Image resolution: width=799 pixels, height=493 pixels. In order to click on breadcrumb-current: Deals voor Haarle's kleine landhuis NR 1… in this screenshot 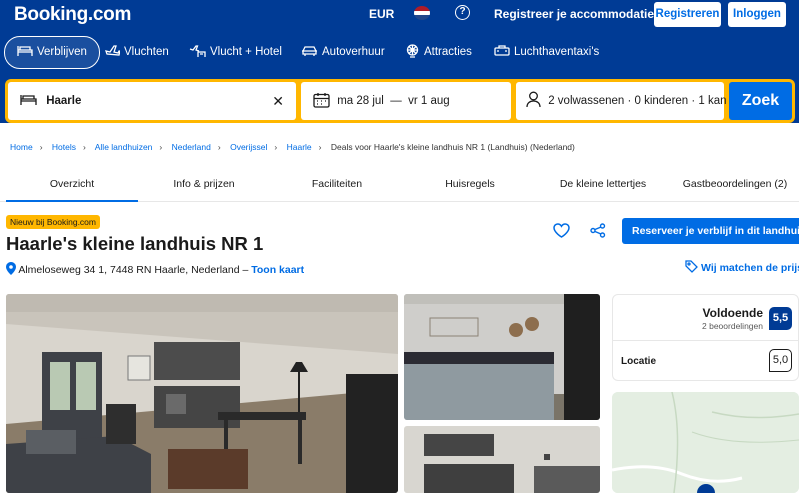, I will do `click(452, 147)`.